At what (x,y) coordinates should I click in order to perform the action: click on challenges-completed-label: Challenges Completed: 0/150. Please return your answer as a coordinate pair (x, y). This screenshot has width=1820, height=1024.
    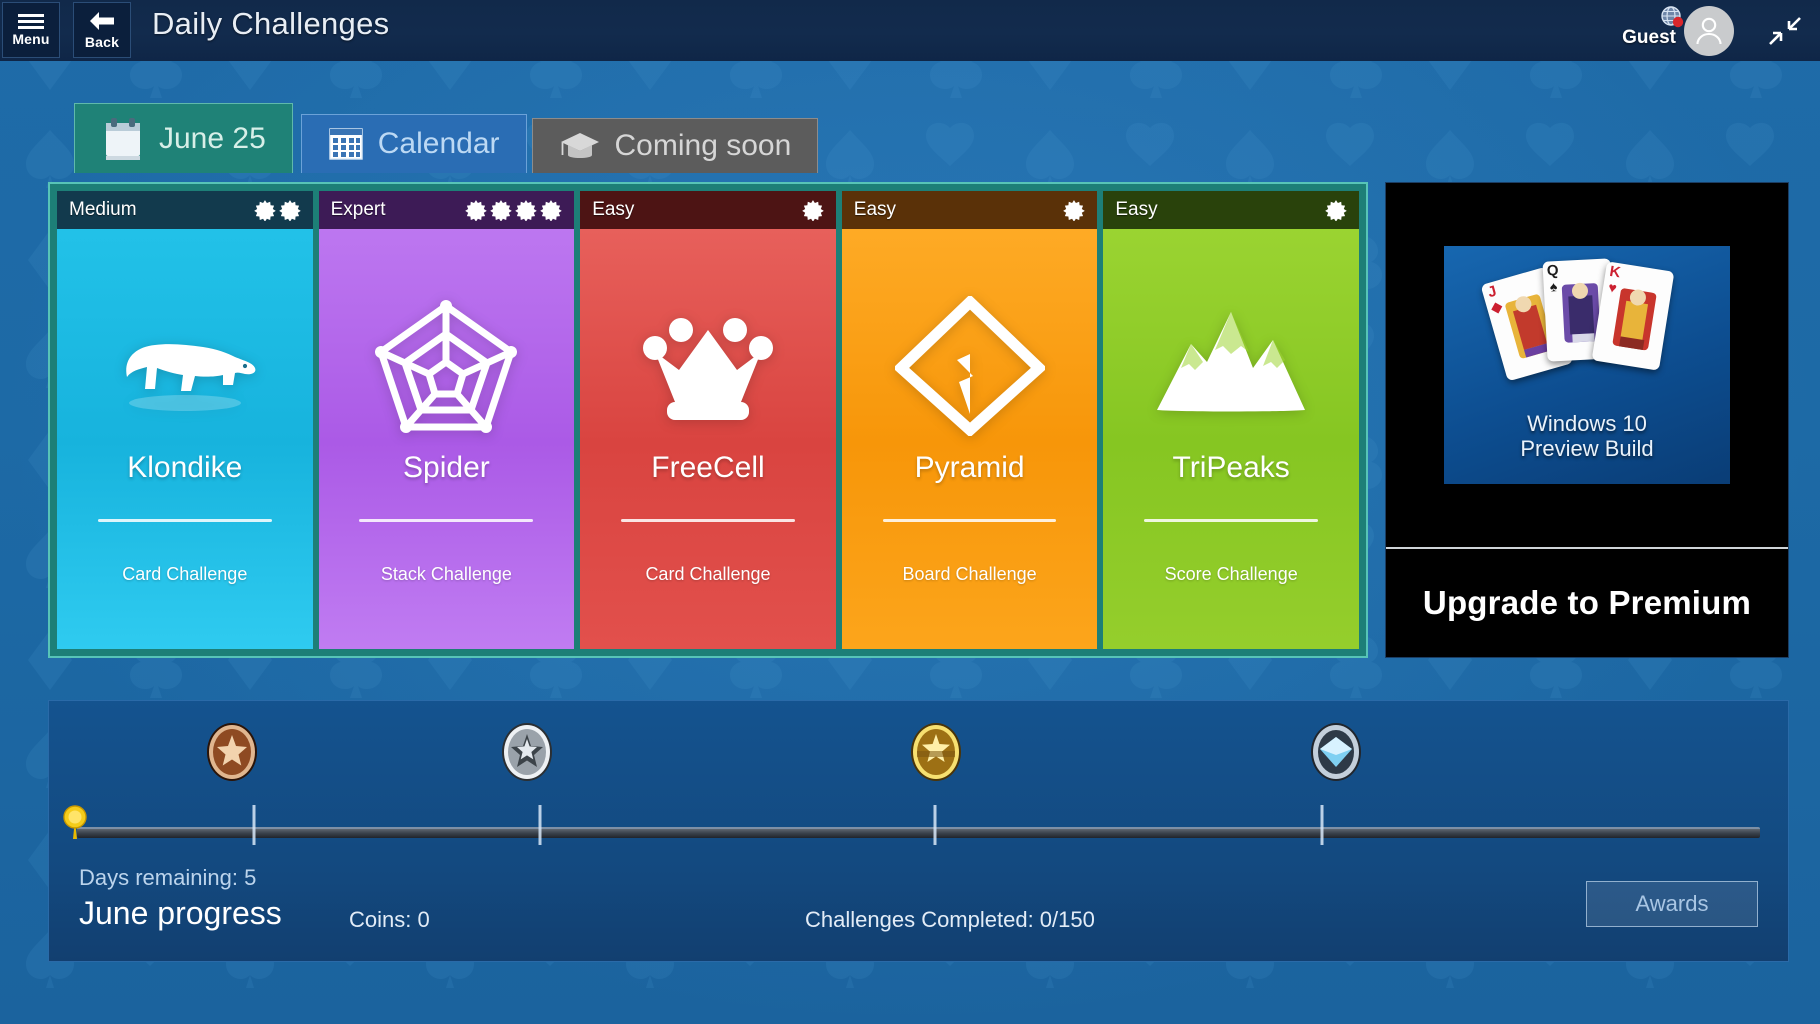
    Looking at the image, I should click on (950, 919).